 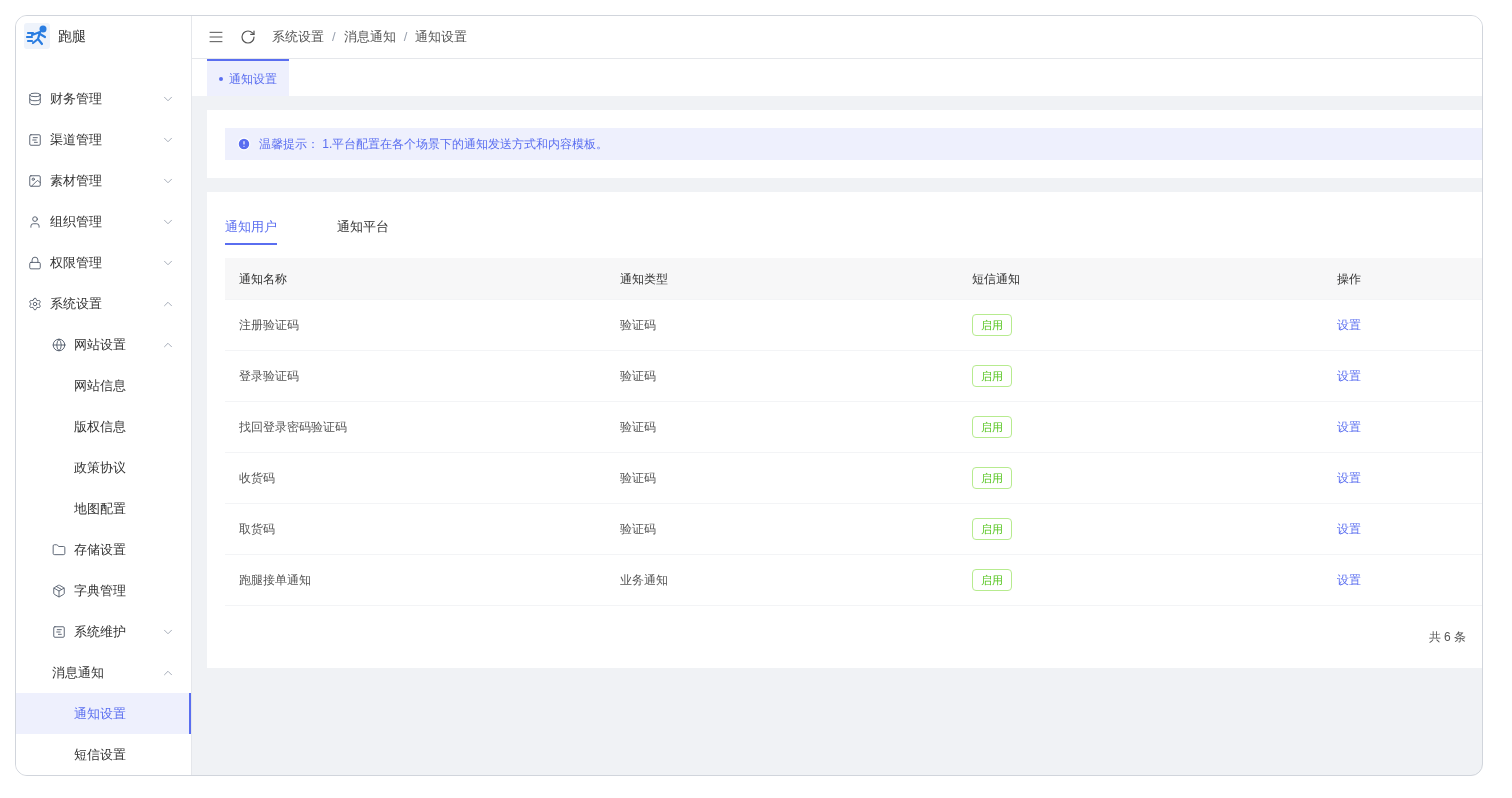 What do you see at coordinates (35, 180) in the screenshot?
I see `image-icon` at bounding box center [35, 180].